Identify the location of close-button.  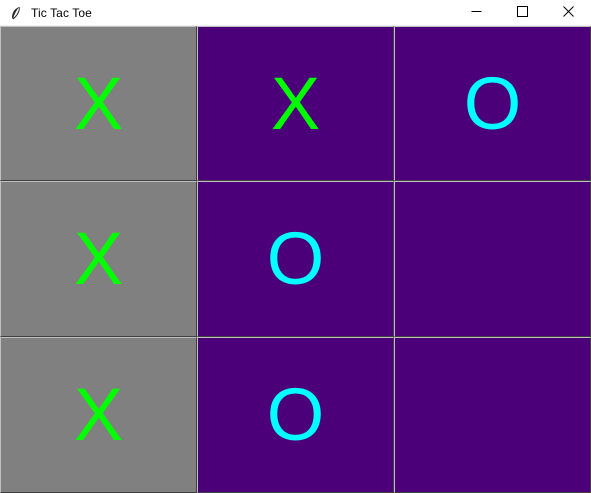
(568, 11).